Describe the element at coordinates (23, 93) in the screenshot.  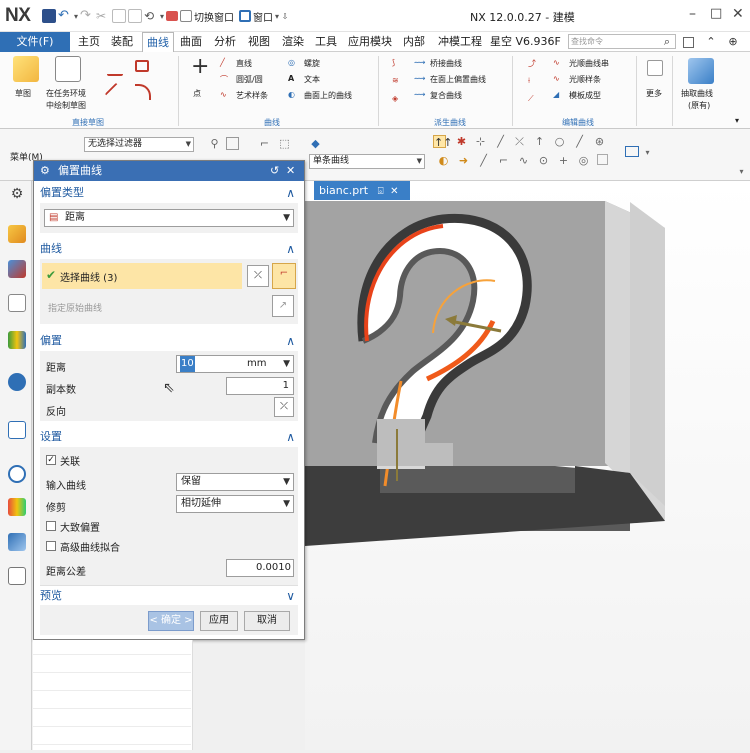
I see `sketch-button: 草图` at that location.